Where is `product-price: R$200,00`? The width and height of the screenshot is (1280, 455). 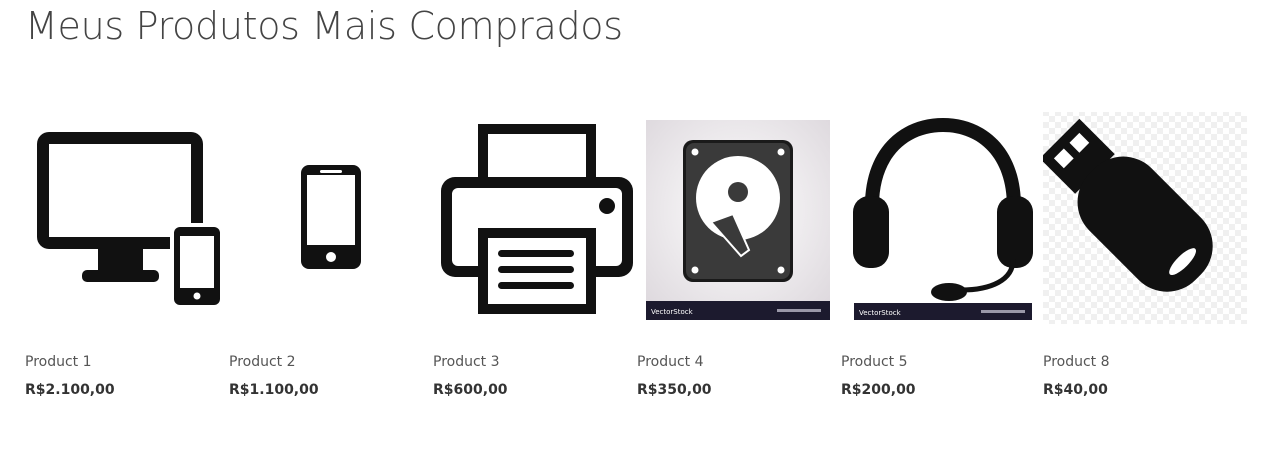 product-price: R$200,00 is located at coordinates (878, 390).